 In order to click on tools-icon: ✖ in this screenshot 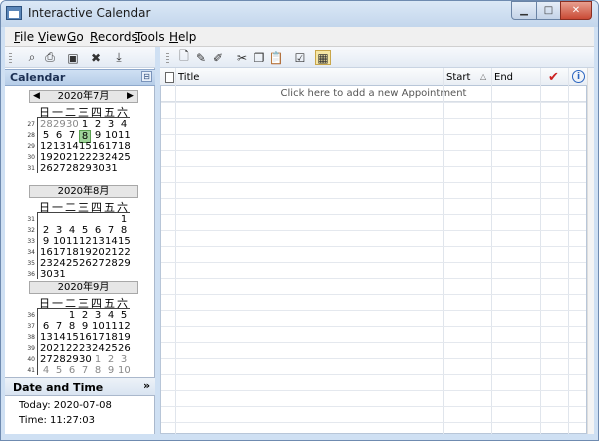, I will do `click(96, 57)`.